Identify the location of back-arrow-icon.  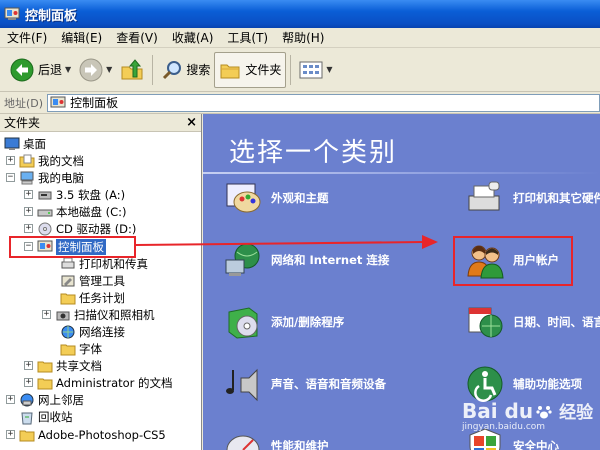
(22, 69).